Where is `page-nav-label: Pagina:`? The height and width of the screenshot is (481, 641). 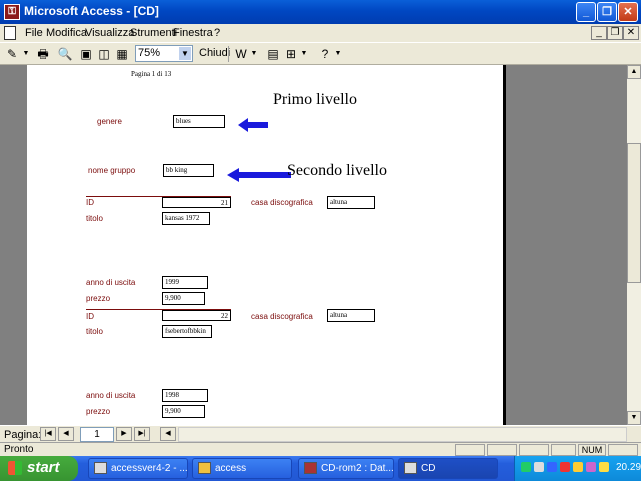 page-nav-label: Pagina: is located at coordinates (23, 435).